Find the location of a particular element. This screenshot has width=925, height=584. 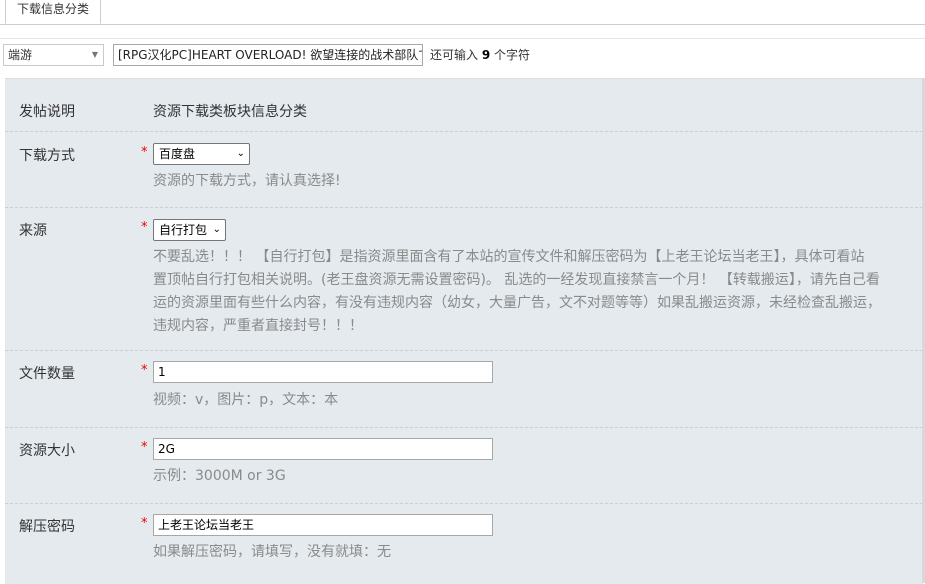

row-resource-size: 资源大小 * 2G 示例：3000M or 3G is located at coordinates (464, 465).